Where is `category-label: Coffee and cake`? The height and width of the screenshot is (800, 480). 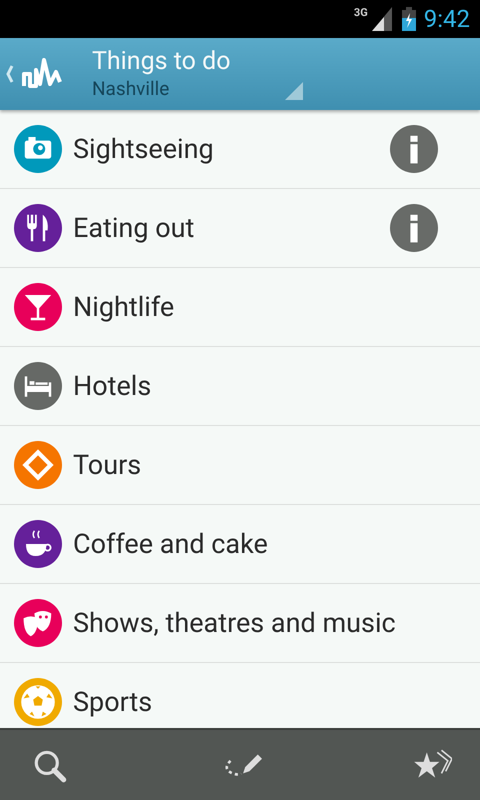
category-label: Coffee and cake is located at coordinates (171, 544).